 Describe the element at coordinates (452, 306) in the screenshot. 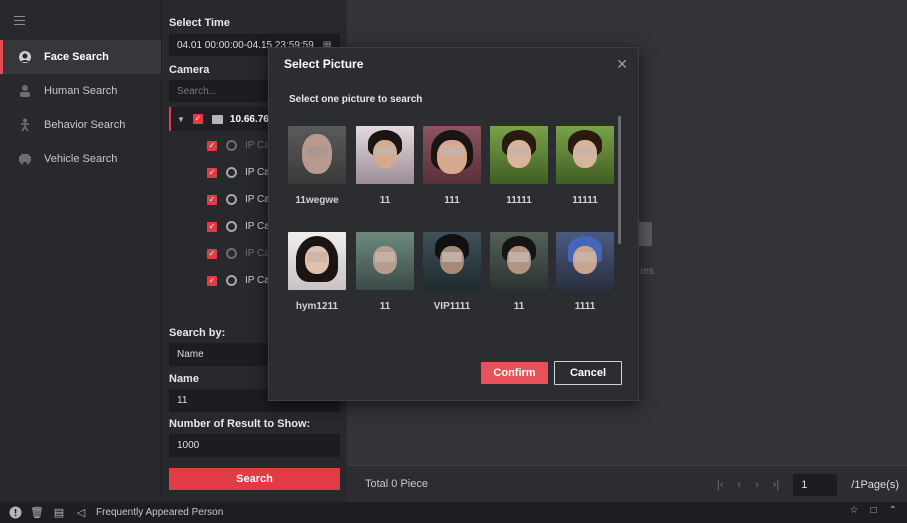

I see `picture-name: VIP1111` at that location.